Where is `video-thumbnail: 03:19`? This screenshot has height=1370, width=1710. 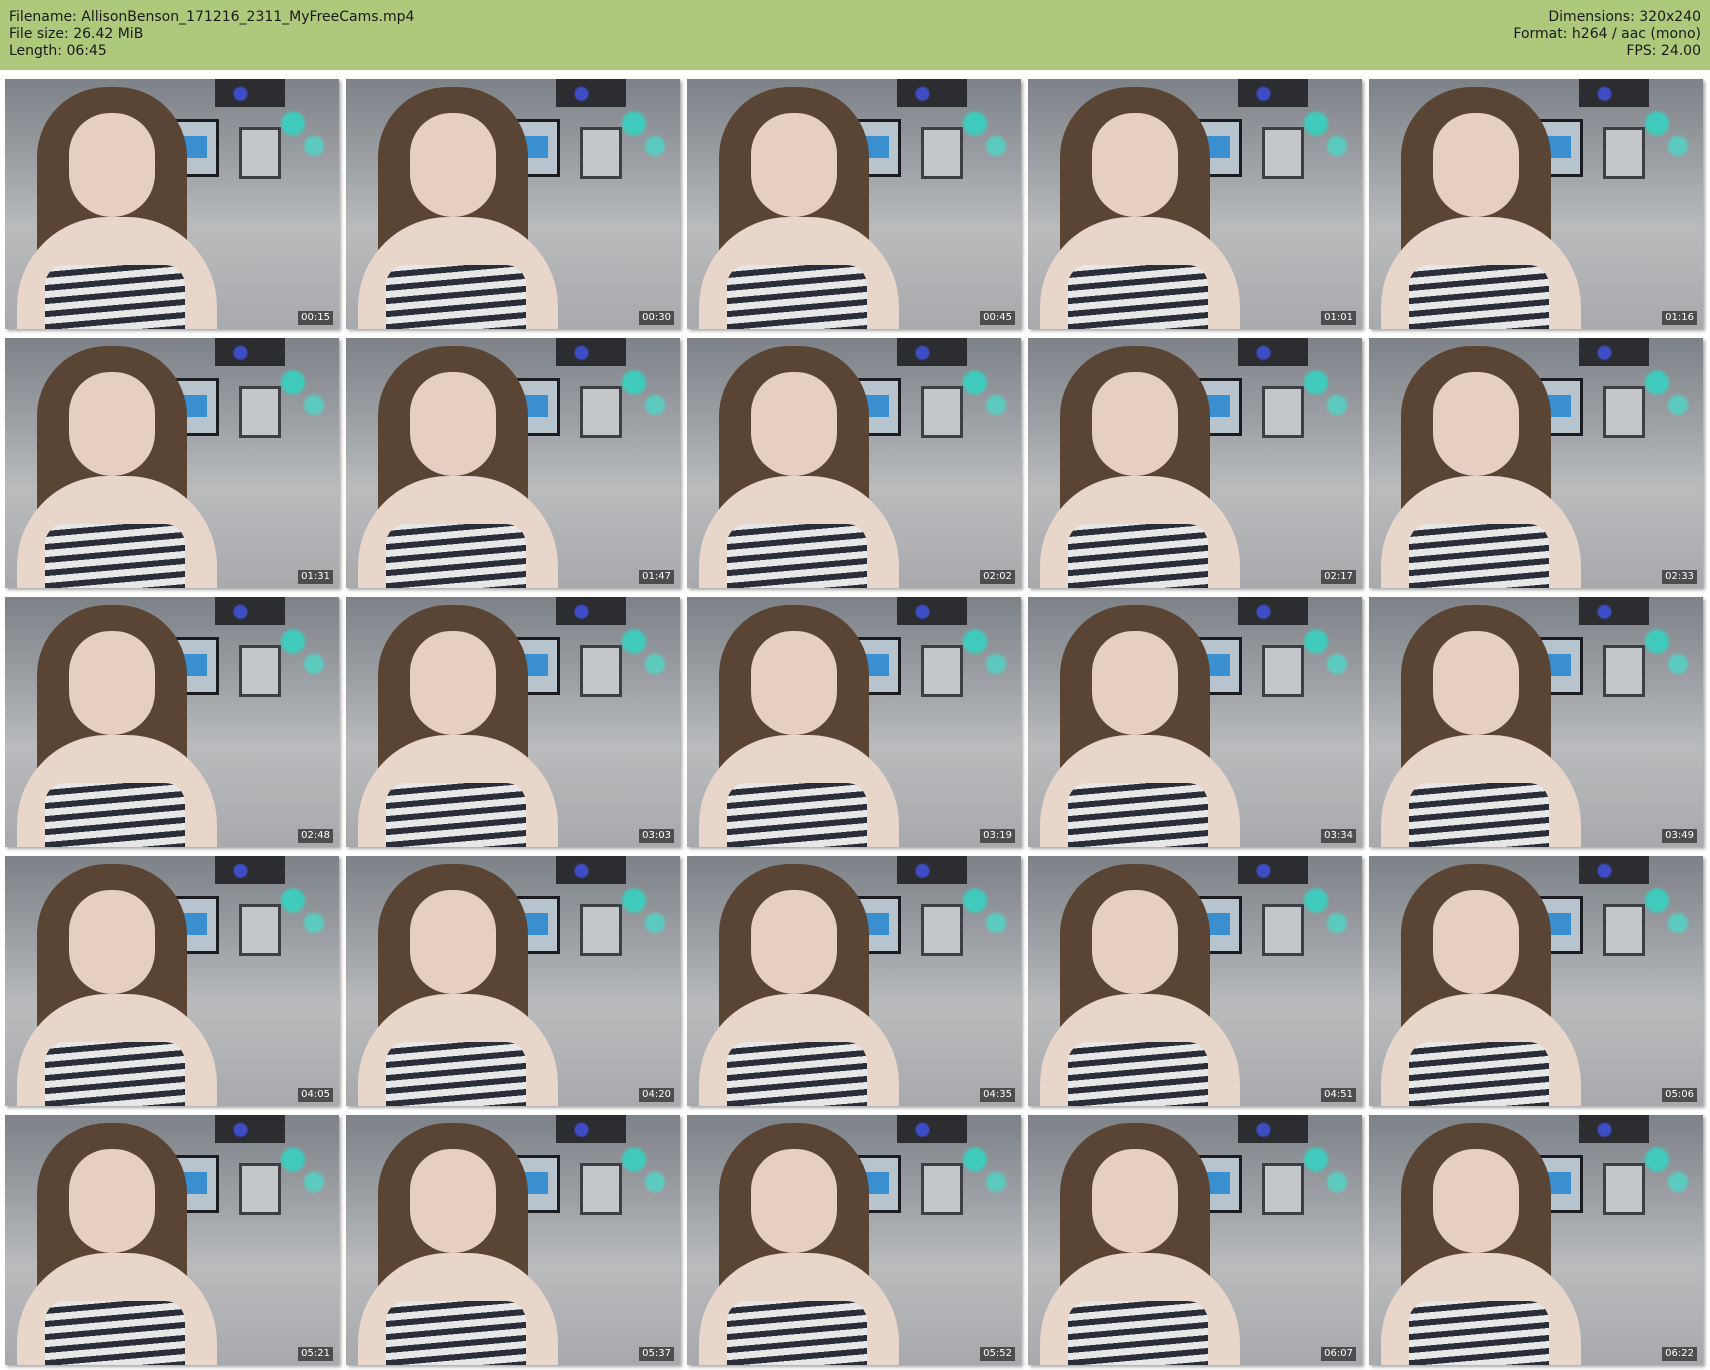
video-thumbnail: 03:19 is located at coordinates (854, 722).